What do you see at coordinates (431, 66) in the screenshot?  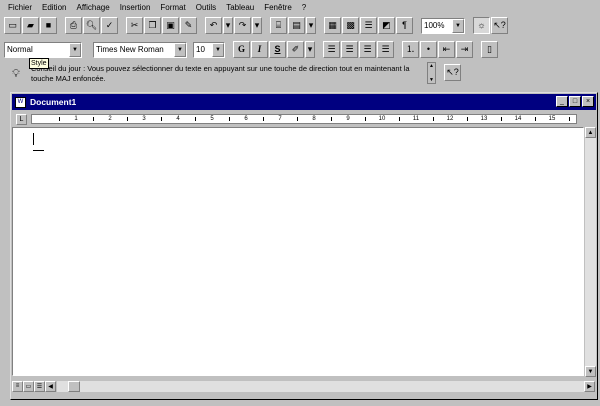 I see `scroll-up-icon: ▲` at bounding box center [431, 66].